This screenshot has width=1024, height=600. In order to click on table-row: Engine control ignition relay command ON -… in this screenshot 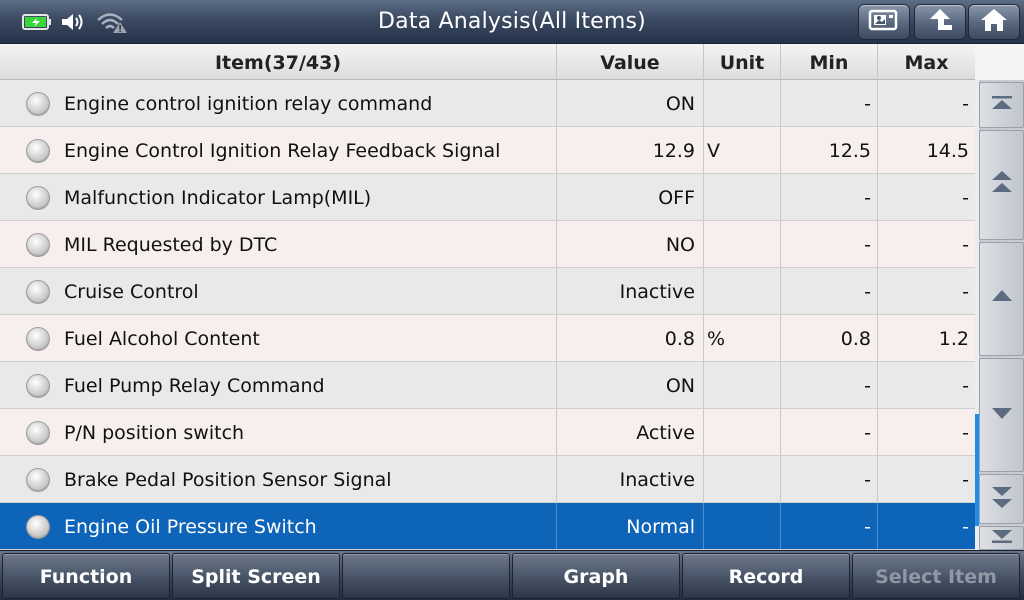, I will do `click(487, 103)`.